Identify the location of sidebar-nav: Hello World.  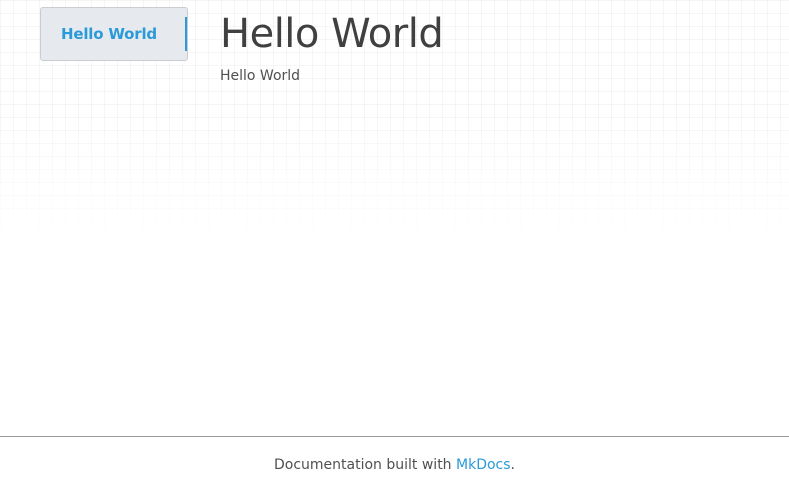
(114, 34).